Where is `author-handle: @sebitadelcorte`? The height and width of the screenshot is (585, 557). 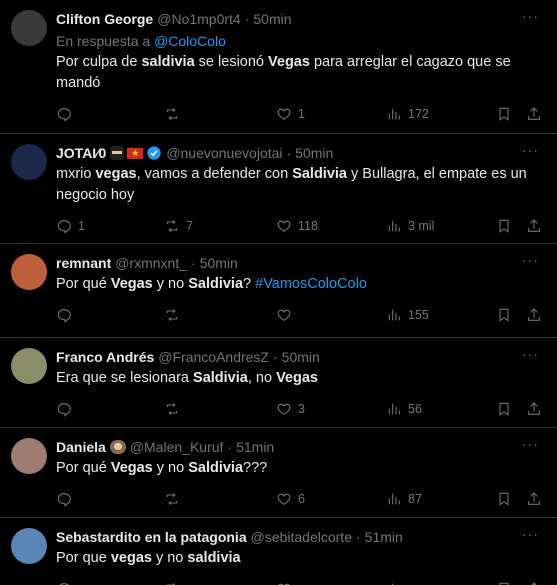 author-handle: @sebitadelcorte is located at coordinates (301, 537).